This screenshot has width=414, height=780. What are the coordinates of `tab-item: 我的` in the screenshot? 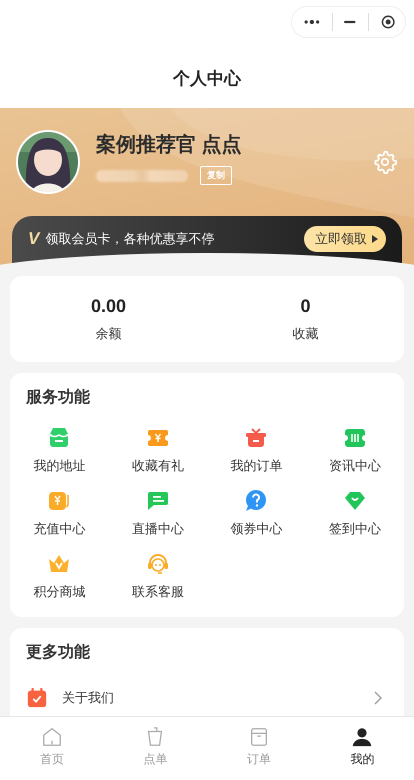 It's located at (362, 748).